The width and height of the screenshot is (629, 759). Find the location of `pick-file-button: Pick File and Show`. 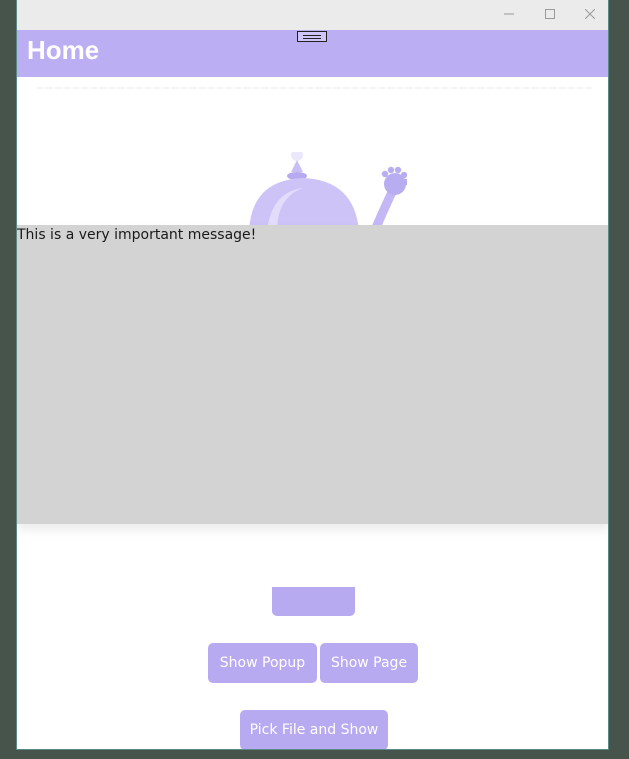

pick-file-button: Pick File and Show is located at coordinates (314, 729).